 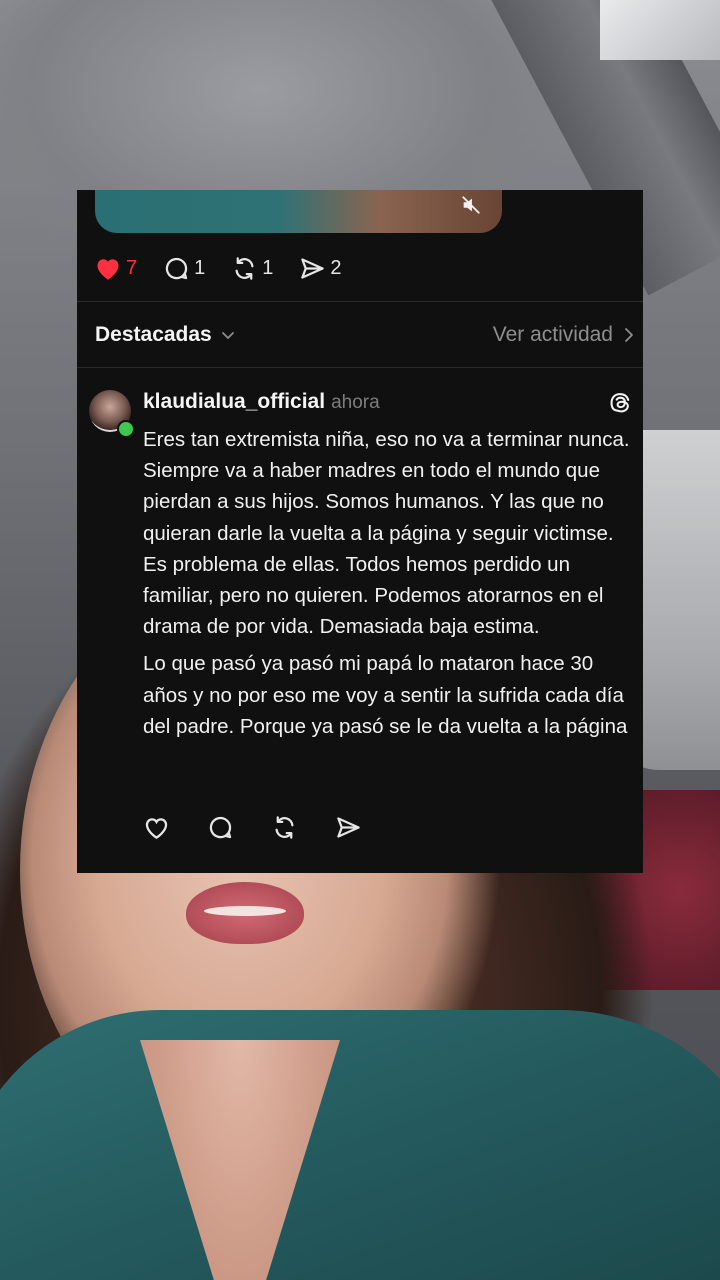 I want to click on sort-dropdown: Destacadas, so click(x=165, y=335).